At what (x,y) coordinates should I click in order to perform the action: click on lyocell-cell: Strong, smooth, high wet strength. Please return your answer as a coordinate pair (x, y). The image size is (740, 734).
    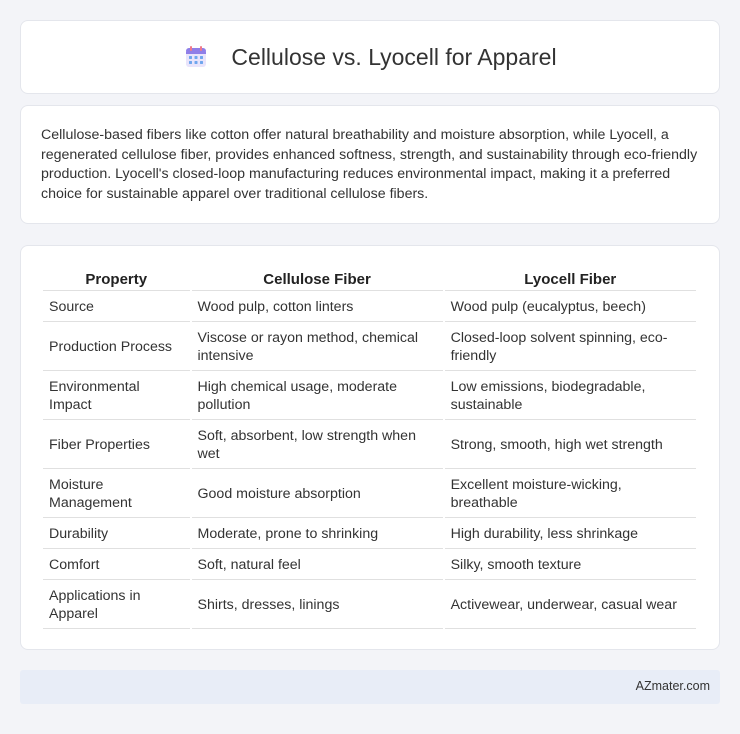
    Looking at the image, I should click on (570, 445).